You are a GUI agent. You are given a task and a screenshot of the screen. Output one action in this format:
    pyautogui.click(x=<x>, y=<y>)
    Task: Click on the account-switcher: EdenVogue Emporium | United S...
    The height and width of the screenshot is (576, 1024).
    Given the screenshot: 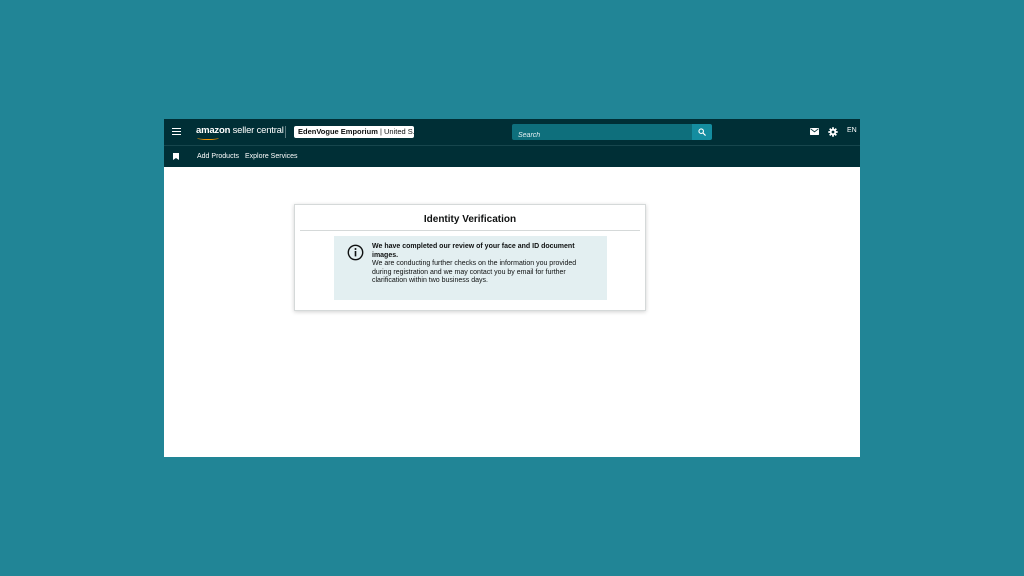 What is the action you would take?
    pyautogui.click(x=354, y=132)
    